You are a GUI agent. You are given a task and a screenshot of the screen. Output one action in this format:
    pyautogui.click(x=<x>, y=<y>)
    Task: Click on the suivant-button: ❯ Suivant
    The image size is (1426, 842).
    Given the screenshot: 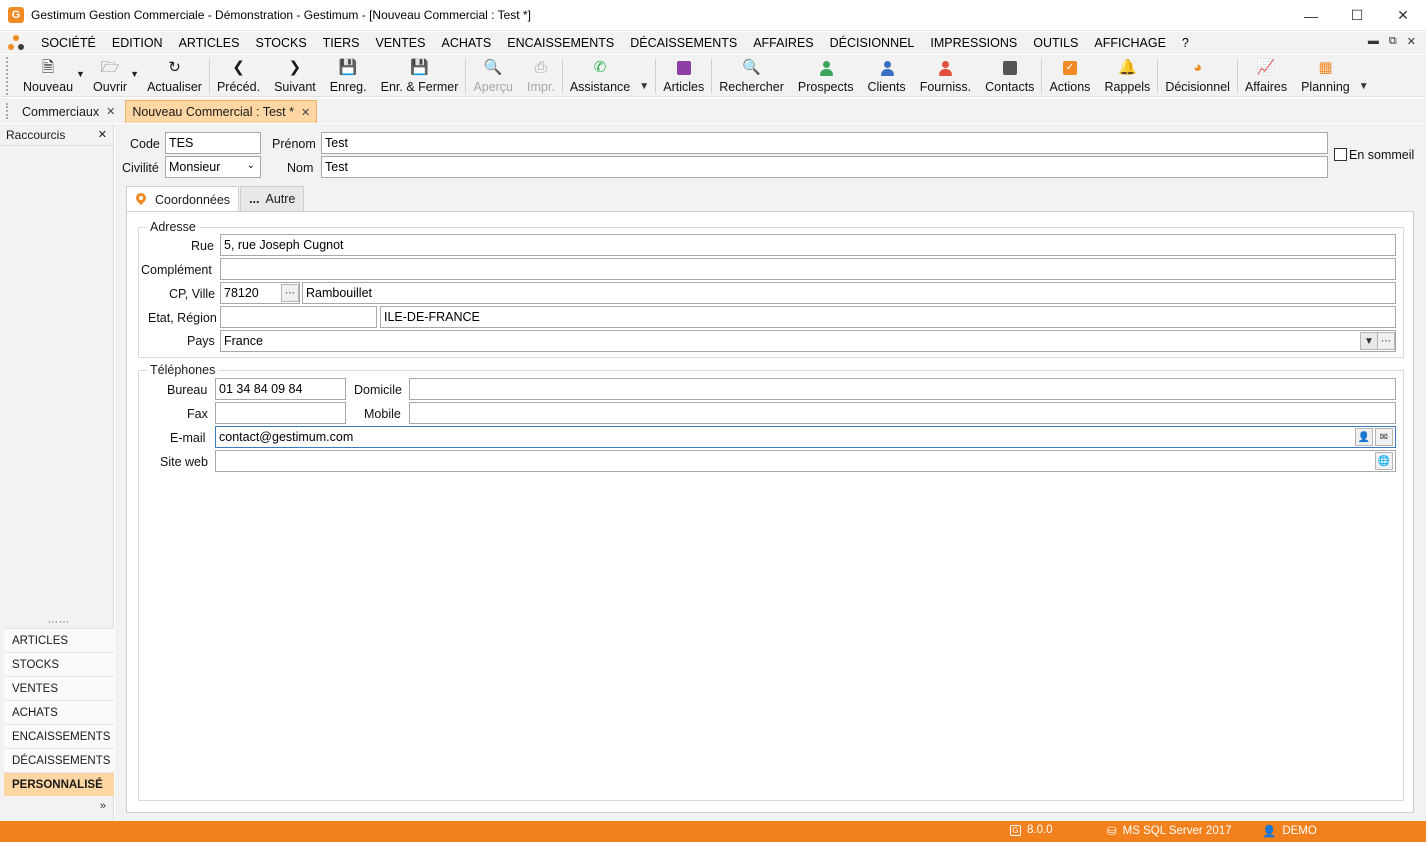 What is the action you would take?
    pyautogui.click(x=295, y=75)
    